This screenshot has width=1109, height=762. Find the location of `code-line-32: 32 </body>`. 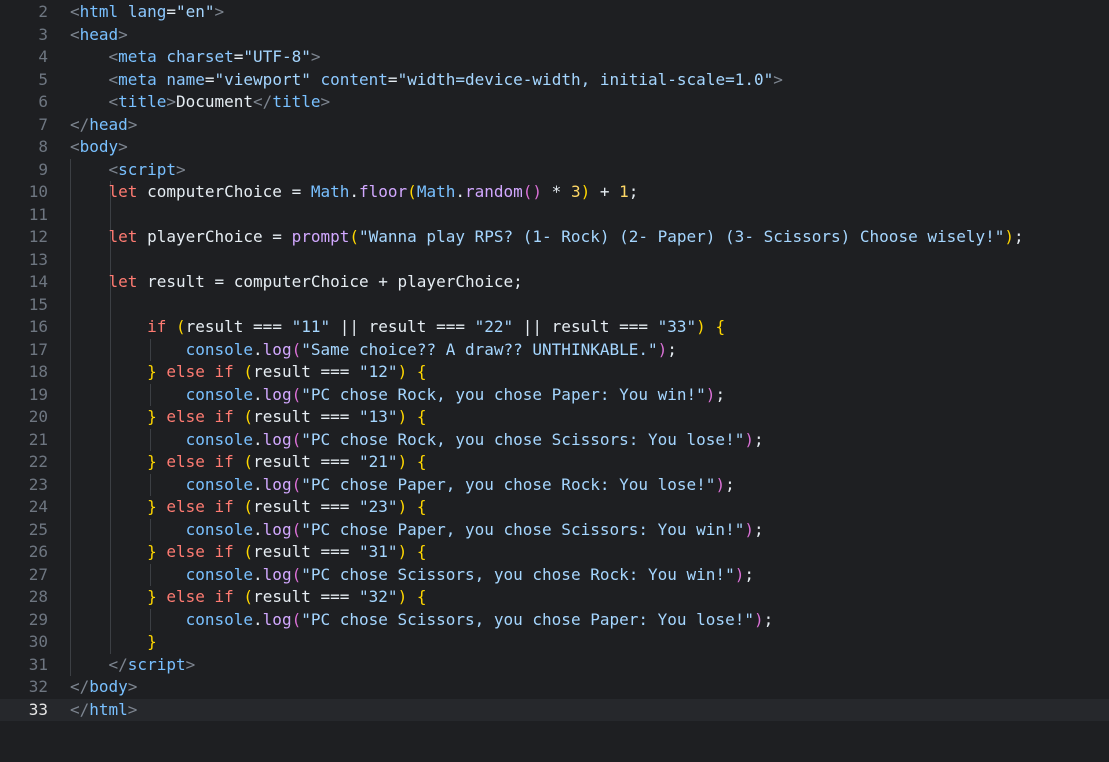

code-line-32: 32 </body> is located at coordinates (554, 687).